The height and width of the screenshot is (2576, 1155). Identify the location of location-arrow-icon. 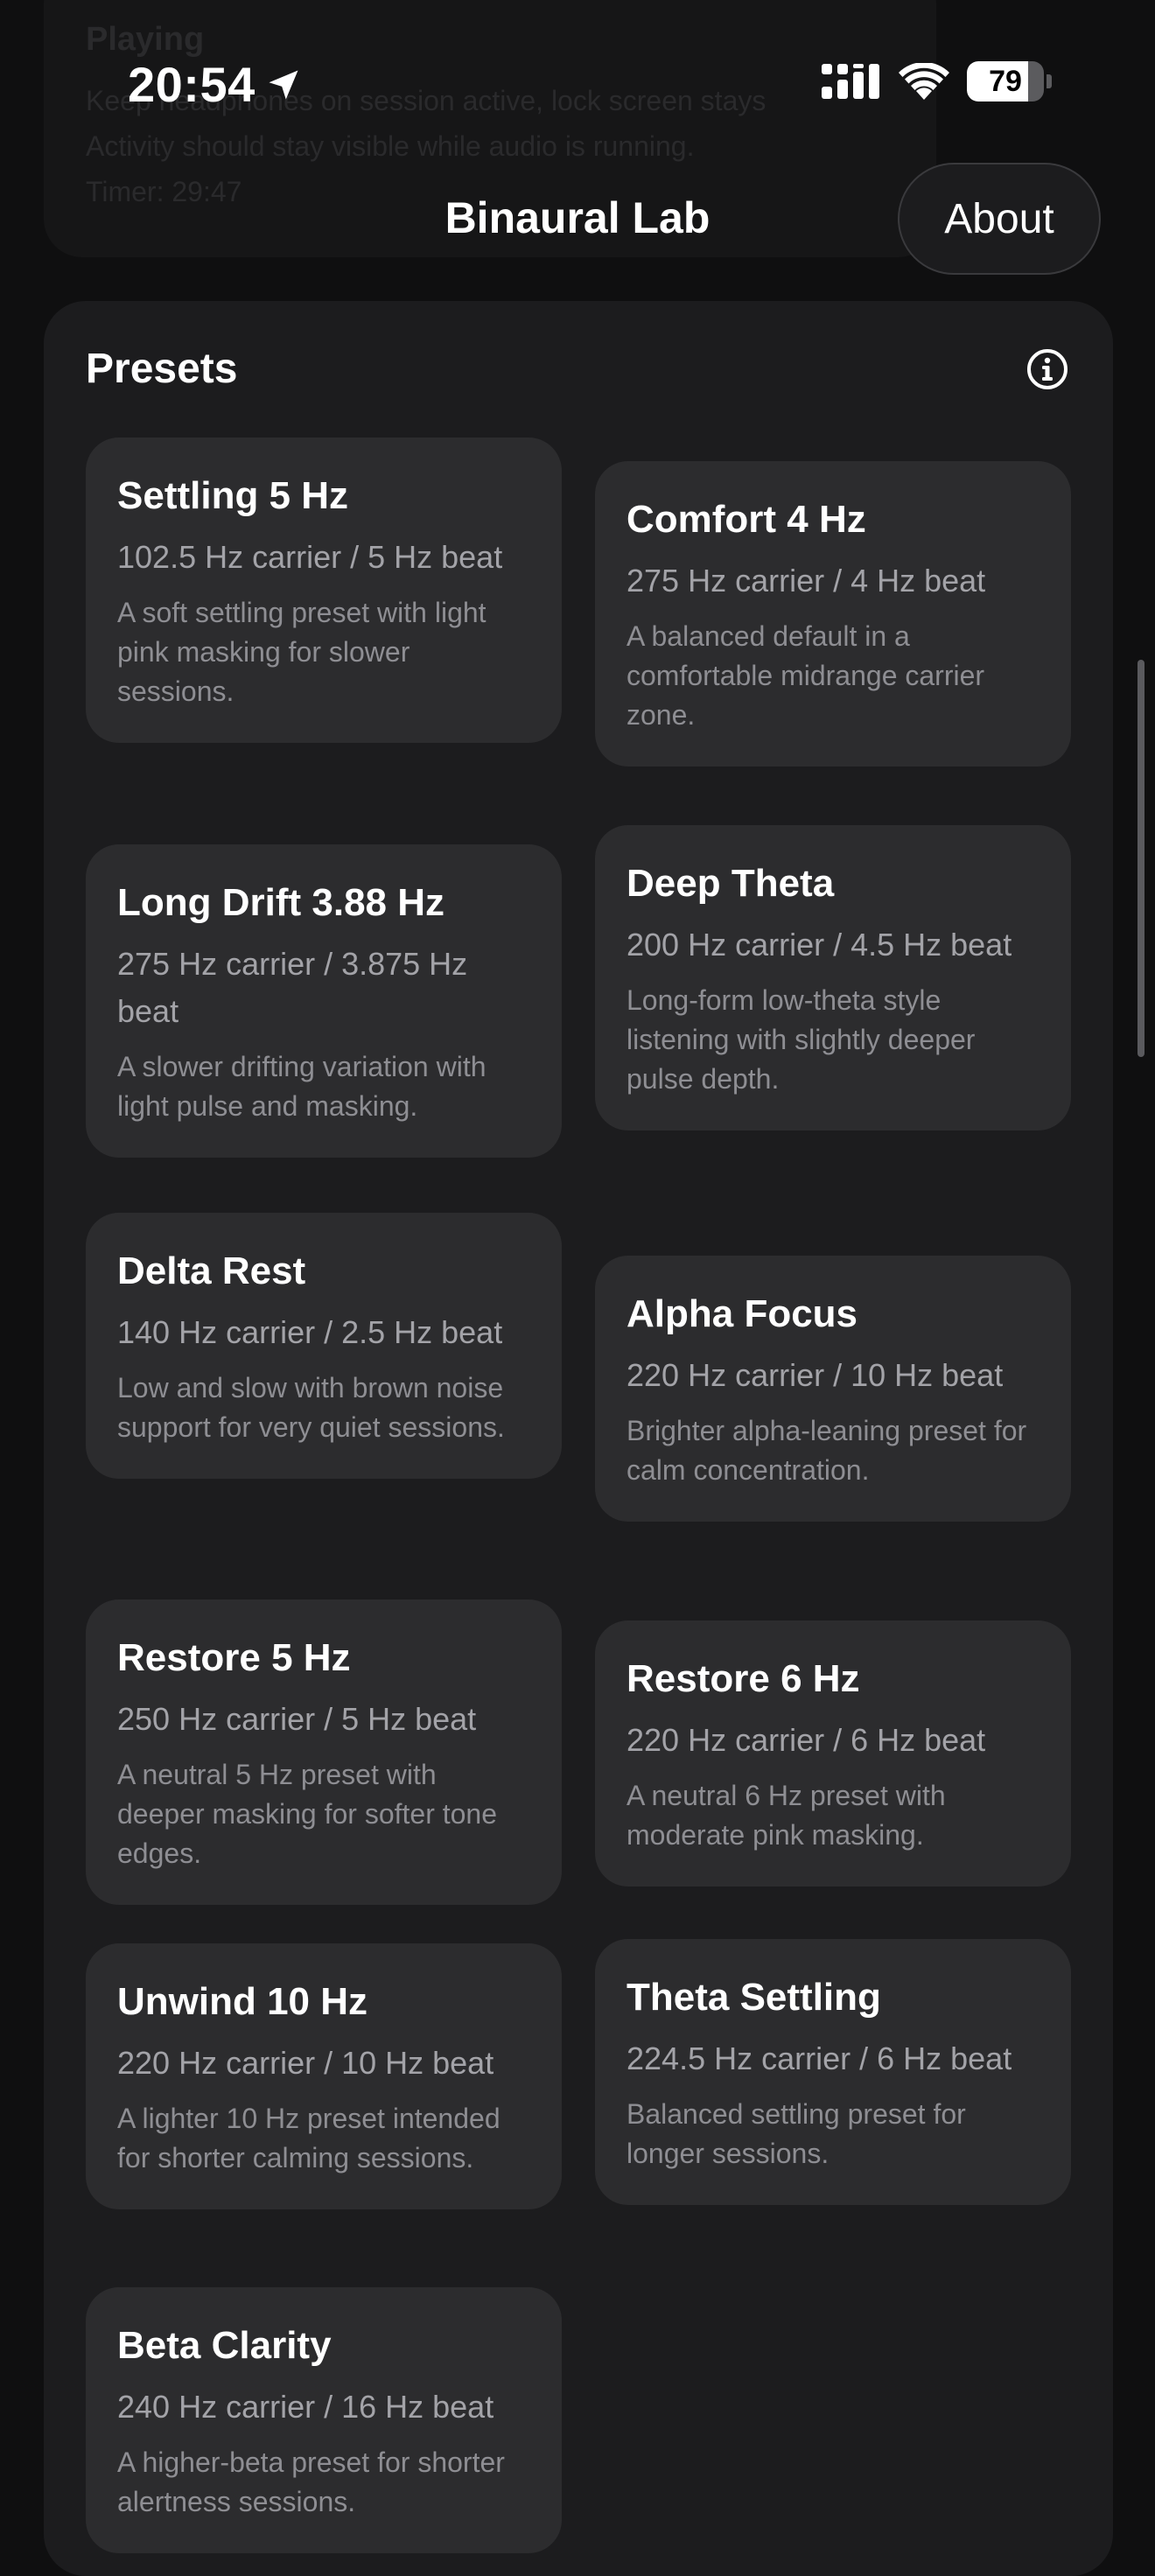
(283, 84).